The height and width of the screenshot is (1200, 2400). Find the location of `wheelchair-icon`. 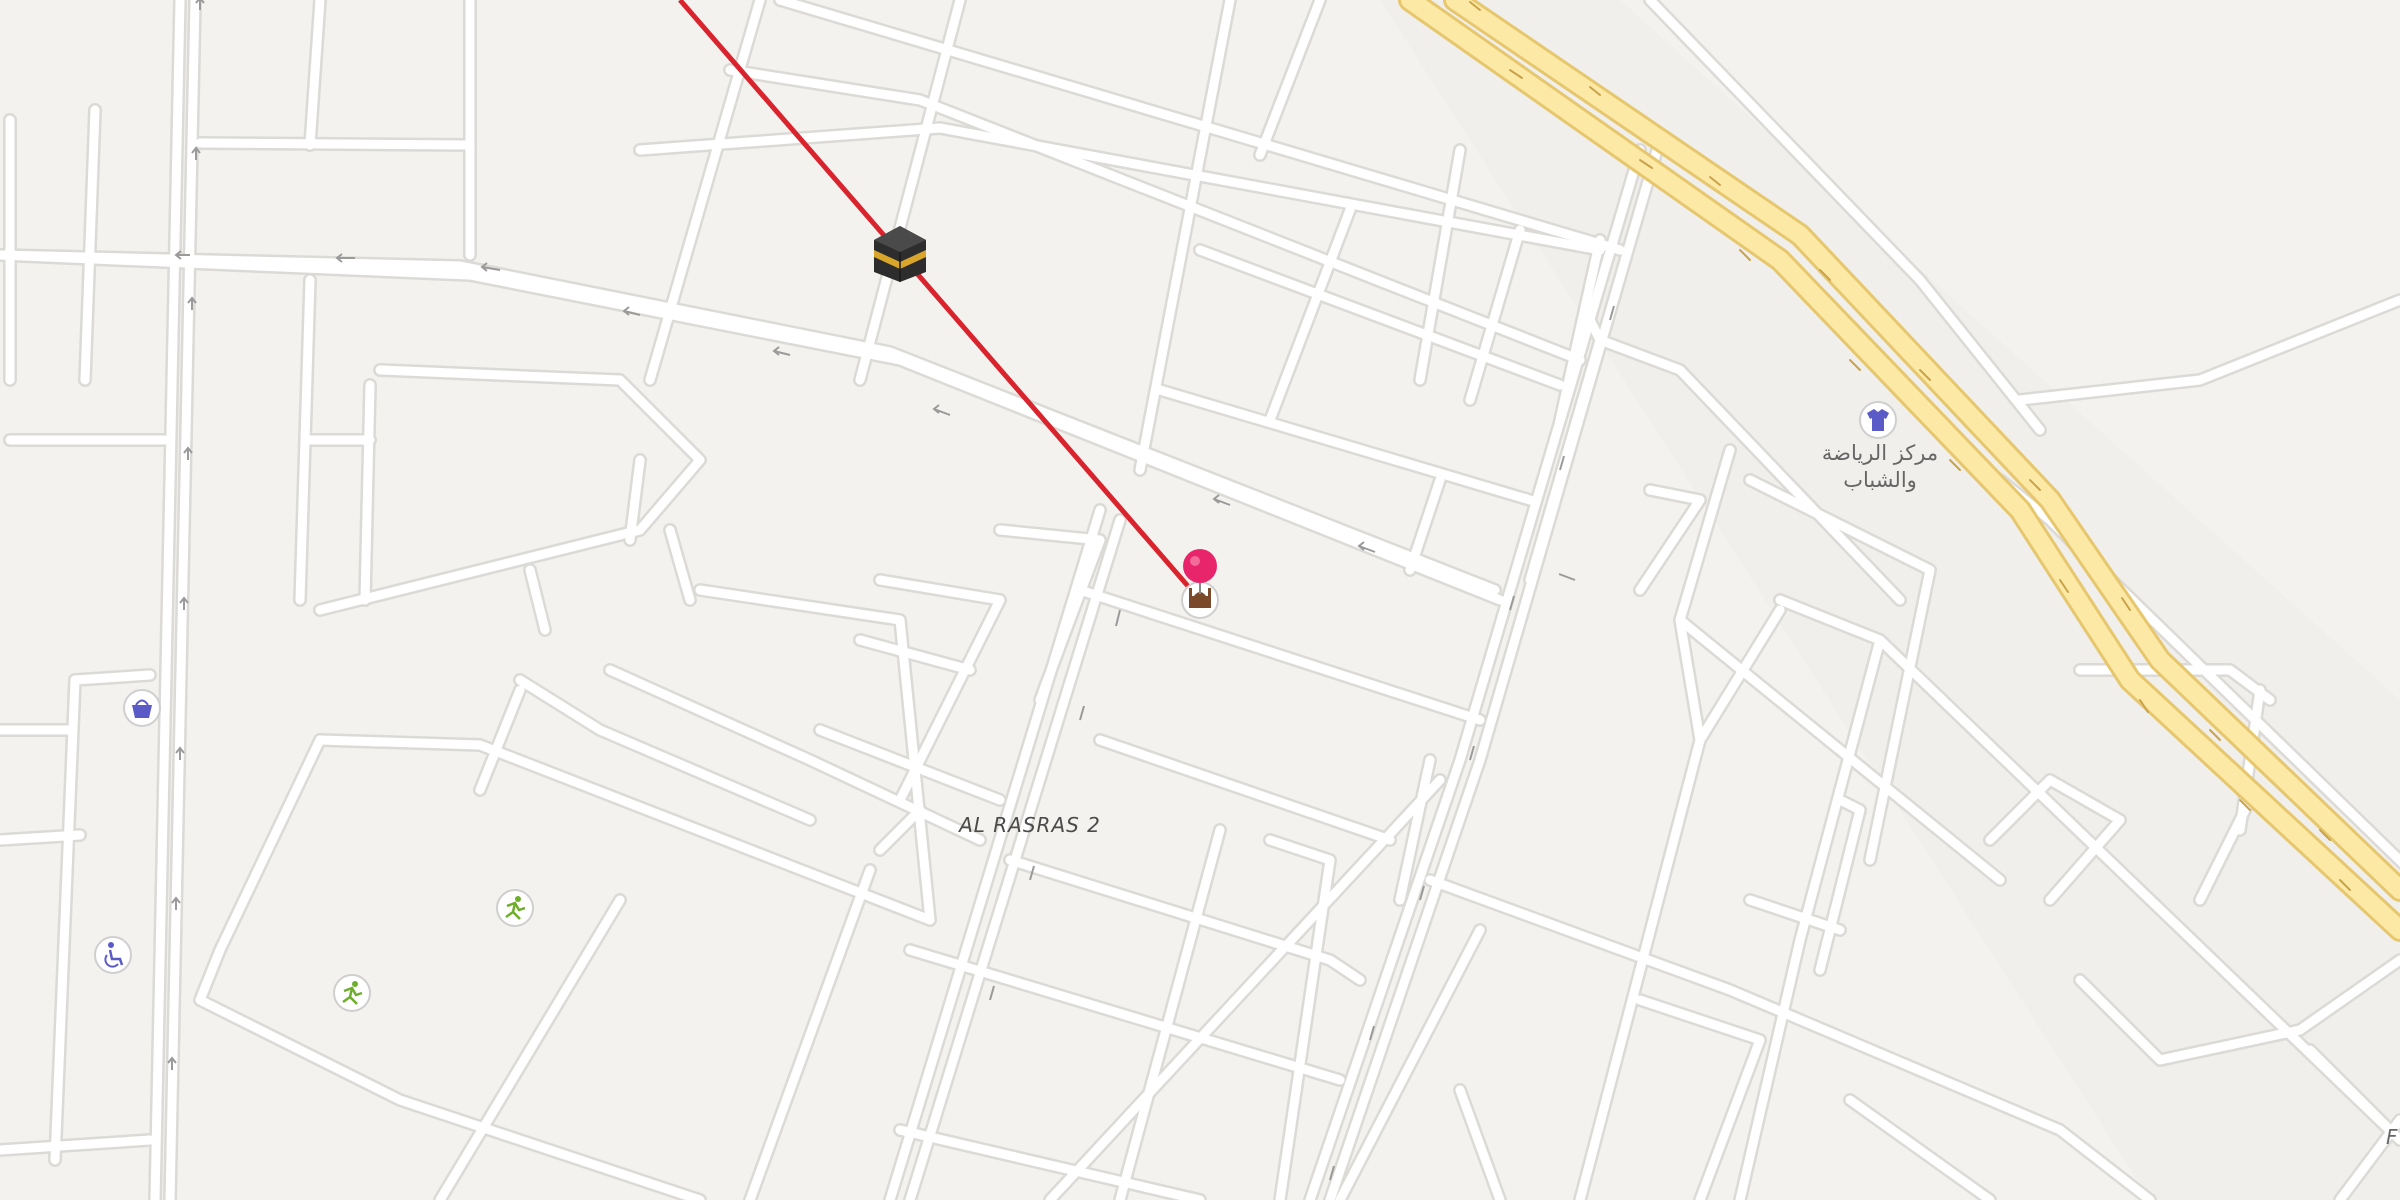

wheelchair-icon is located at coordinates (113, 955).